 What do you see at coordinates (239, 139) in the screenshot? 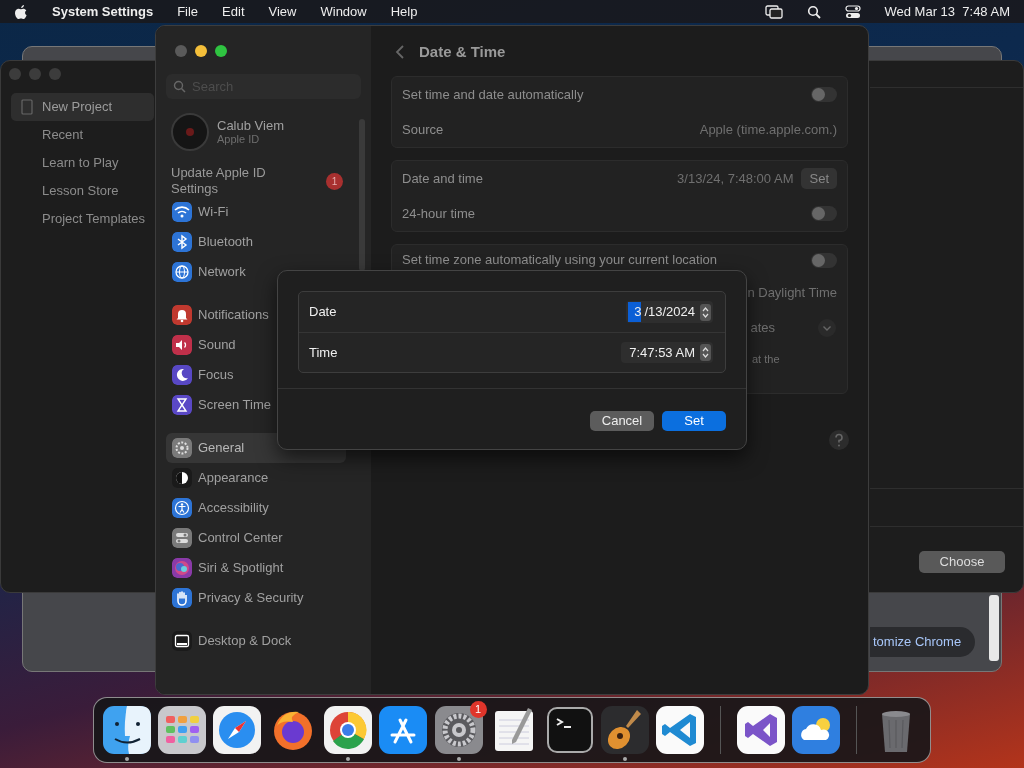
I see `account-subtitle: Apple ID` at bounding box center [239, 139].